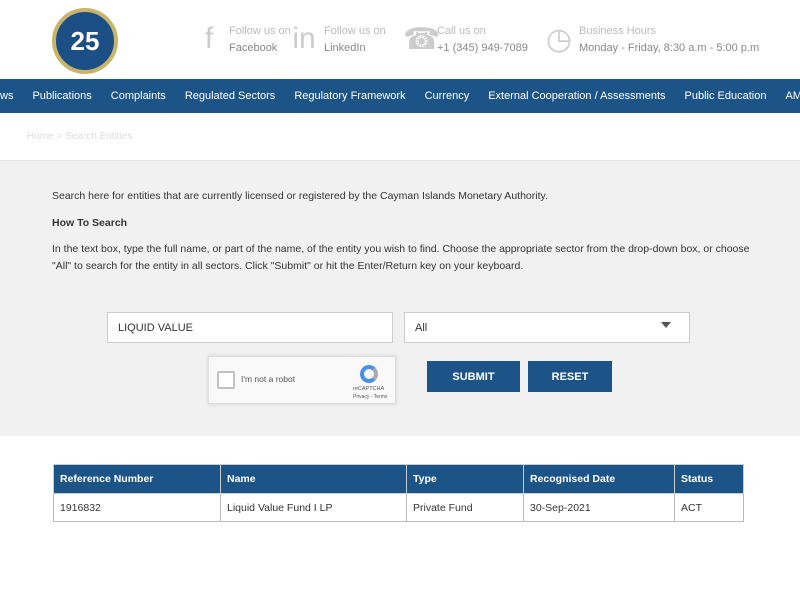 Image resolution: width=800 pixels, height=600 pixels. I want to click on col-recognised-date: Recognised Date, so click(599, 479).